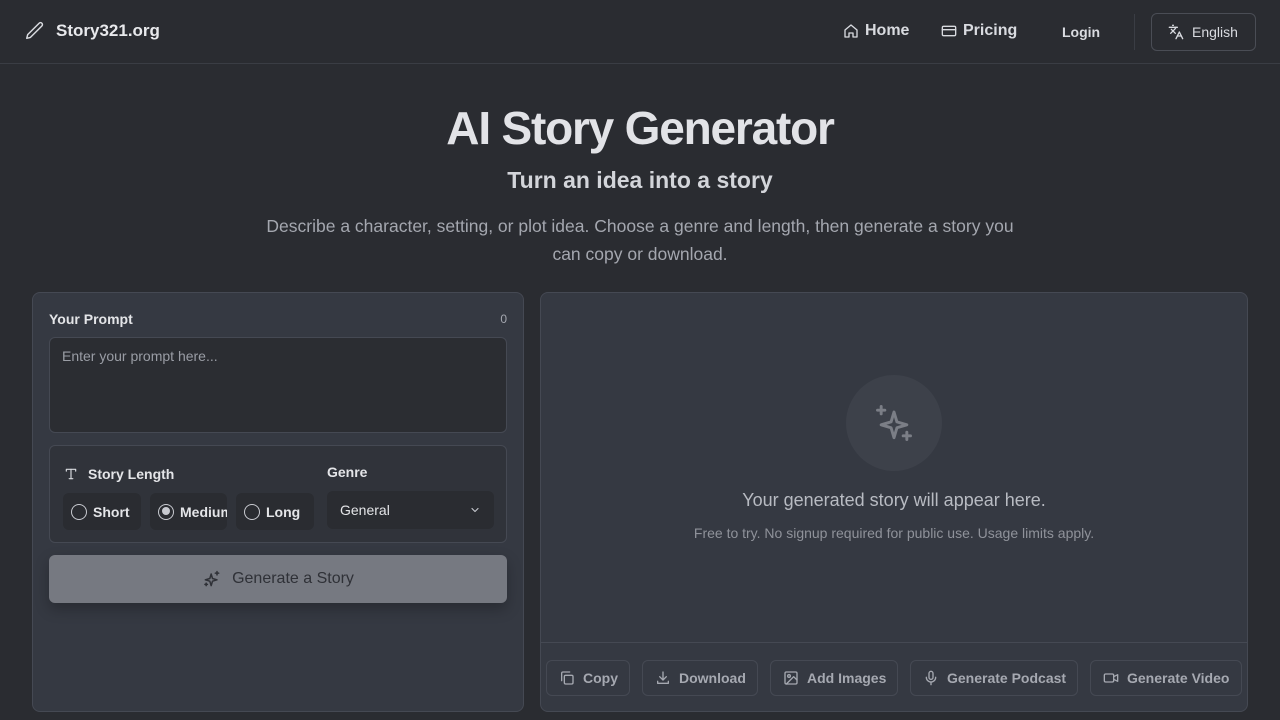  What do you see at coordinates (847, 678) in the screenshot?
I see `add-images-label: Add Images` at bounding box center [847, 678].